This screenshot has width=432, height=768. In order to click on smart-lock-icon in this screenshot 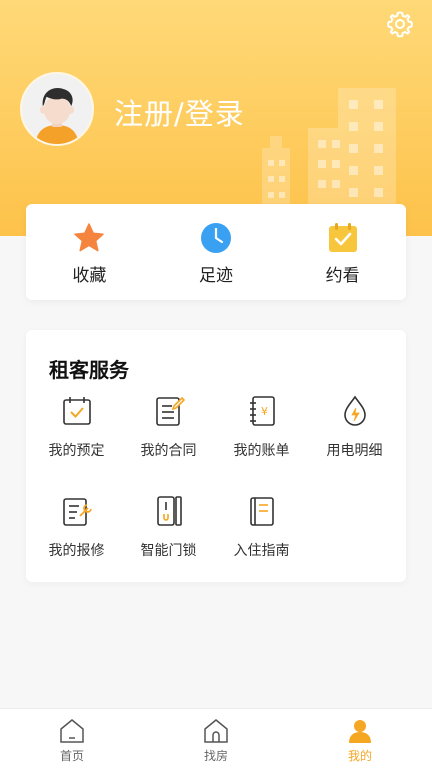, I will do `click(169, 511)`.